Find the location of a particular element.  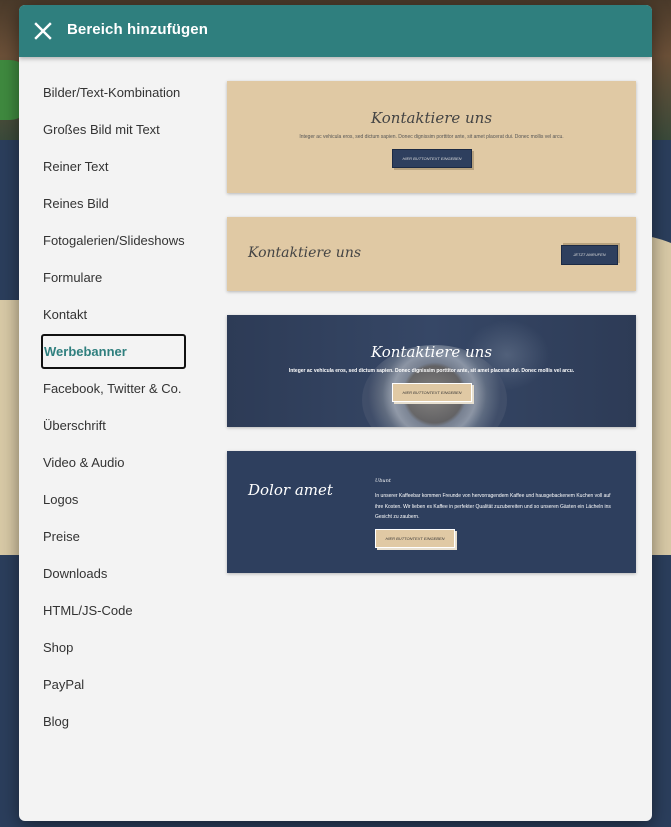

sidebar-item-label: Fotogalerien/Slideshows is located at coordinates (114, 240).